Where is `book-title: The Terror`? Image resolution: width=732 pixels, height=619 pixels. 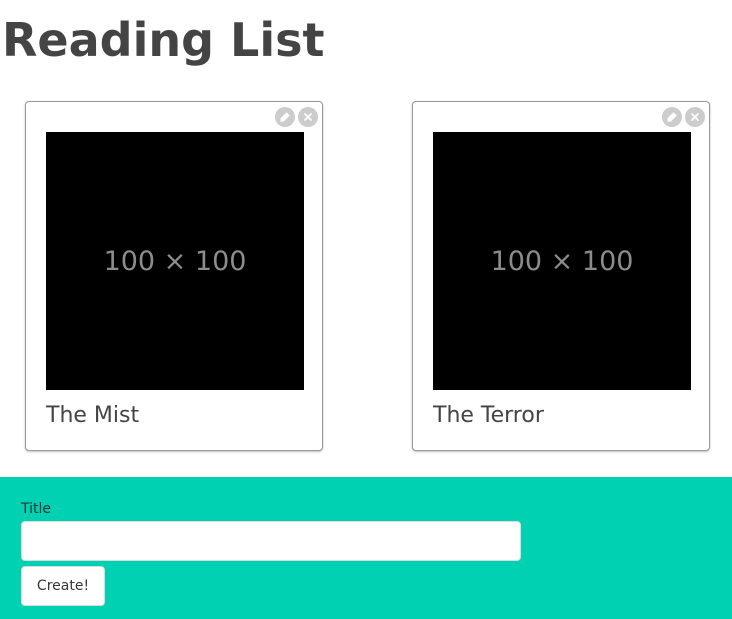
book-title: The Terror is located at coordinates (488, 415).